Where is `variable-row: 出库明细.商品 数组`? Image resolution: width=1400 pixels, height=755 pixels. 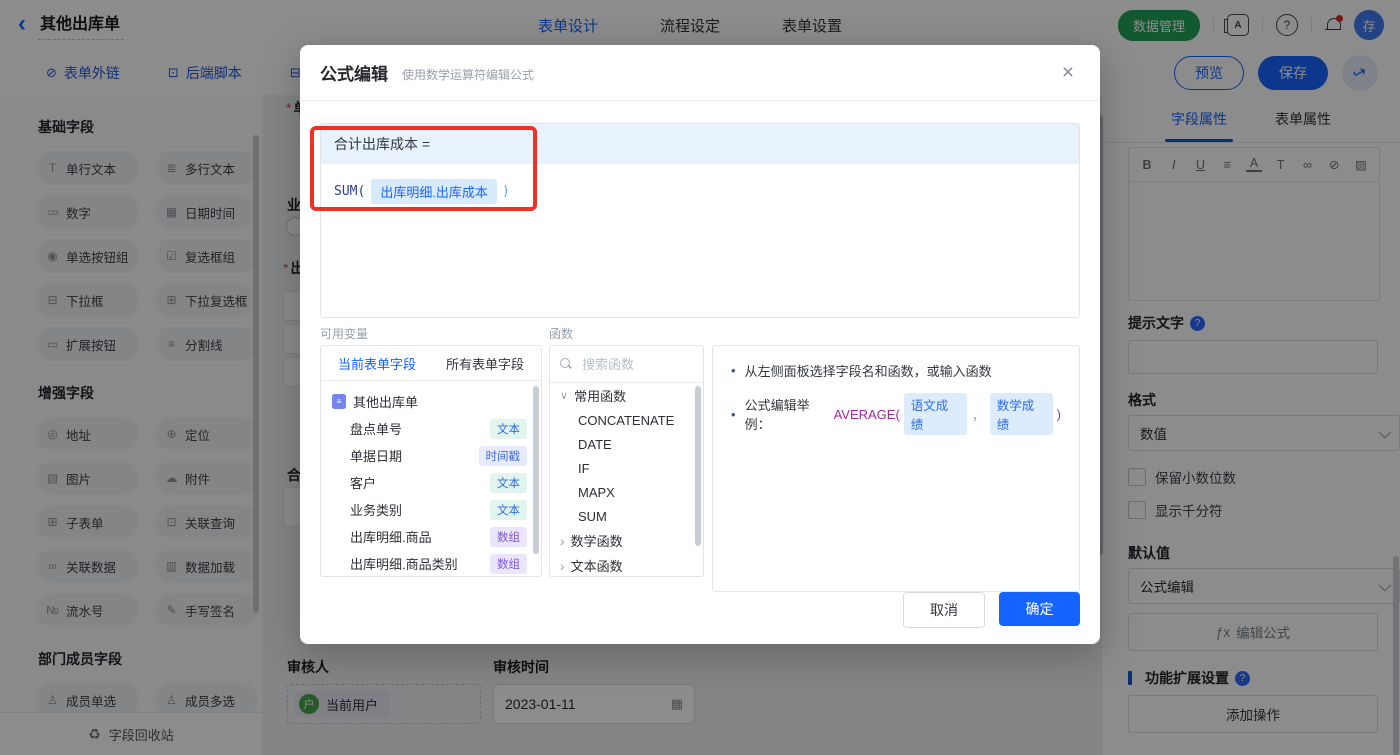 variable-row: 出库明细.商品 数组 is located at coordinates (431, 536).